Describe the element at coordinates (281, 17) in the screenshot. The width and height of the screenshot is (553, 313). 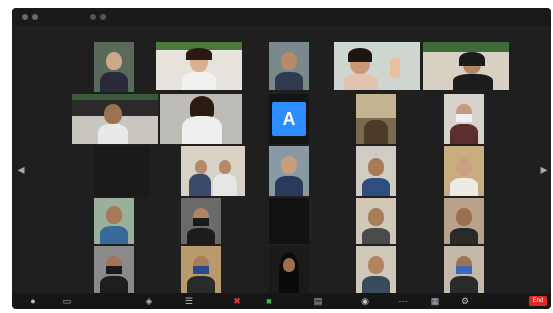
I see `title-bar` at that location.